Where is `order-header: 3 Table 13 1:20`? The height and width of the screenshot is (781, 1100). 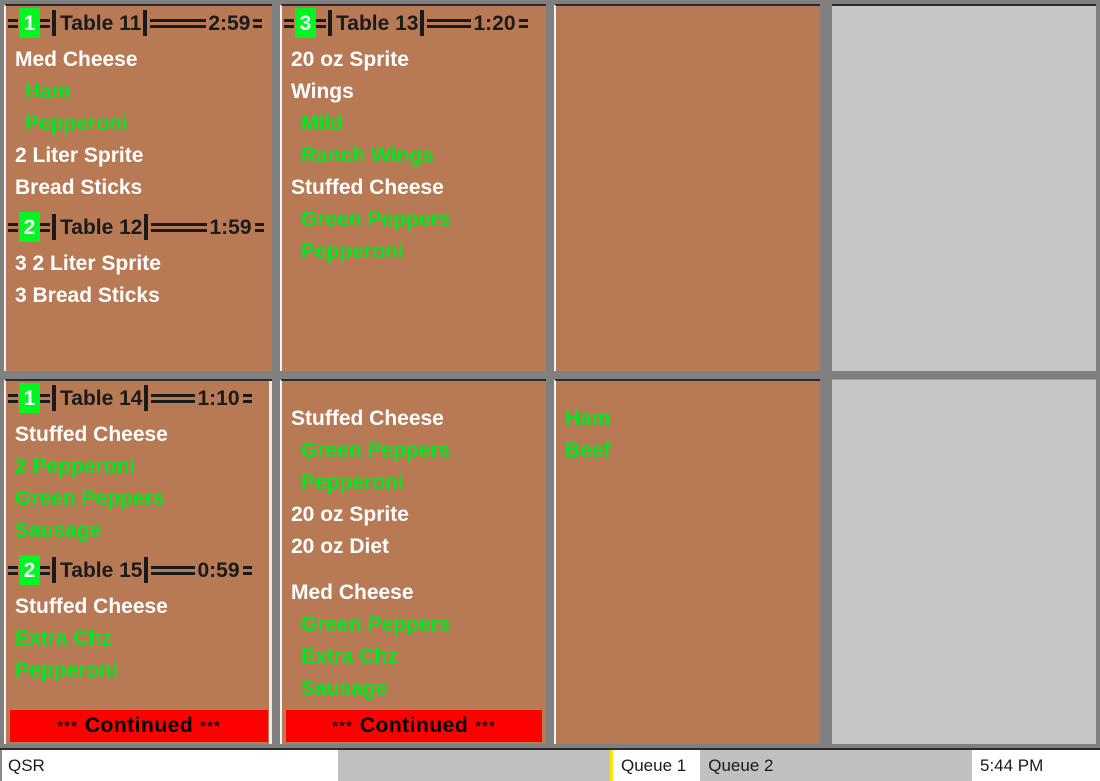 order-header: 3 Table 13 1:20 is located at coordinates (414, 23).